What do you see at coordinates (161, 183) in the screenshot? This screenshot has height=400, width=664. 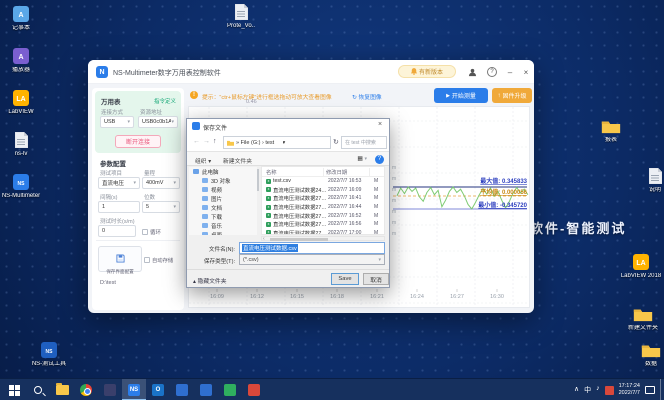 I see `range-select: 400mV ▾` at bounding box center [161, 183].